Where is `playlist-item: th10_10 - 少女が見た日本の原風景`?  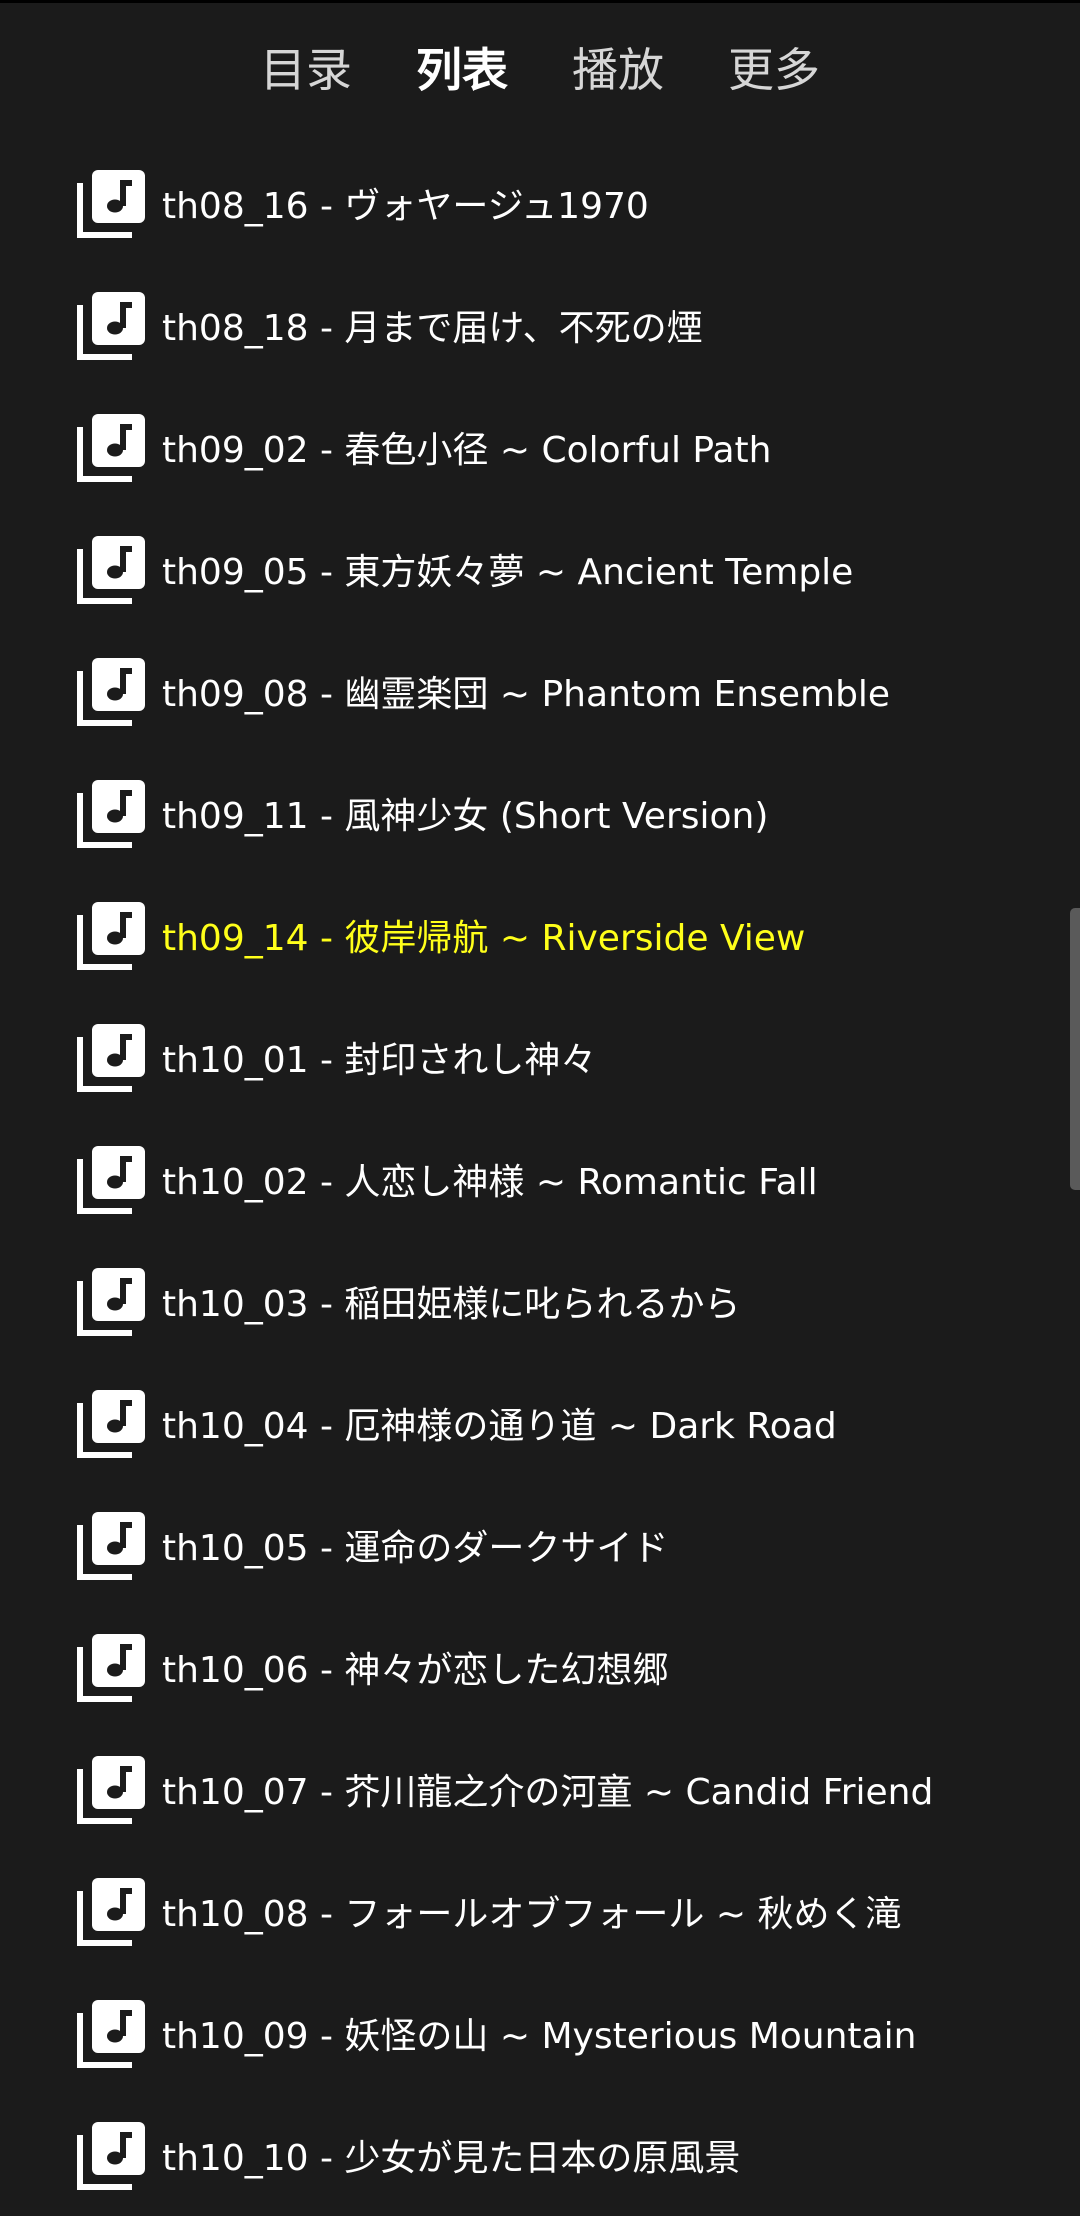
playlist-item: th10_10 - 少女が見た日本の原風景 is located at coordinates (540, 2155).